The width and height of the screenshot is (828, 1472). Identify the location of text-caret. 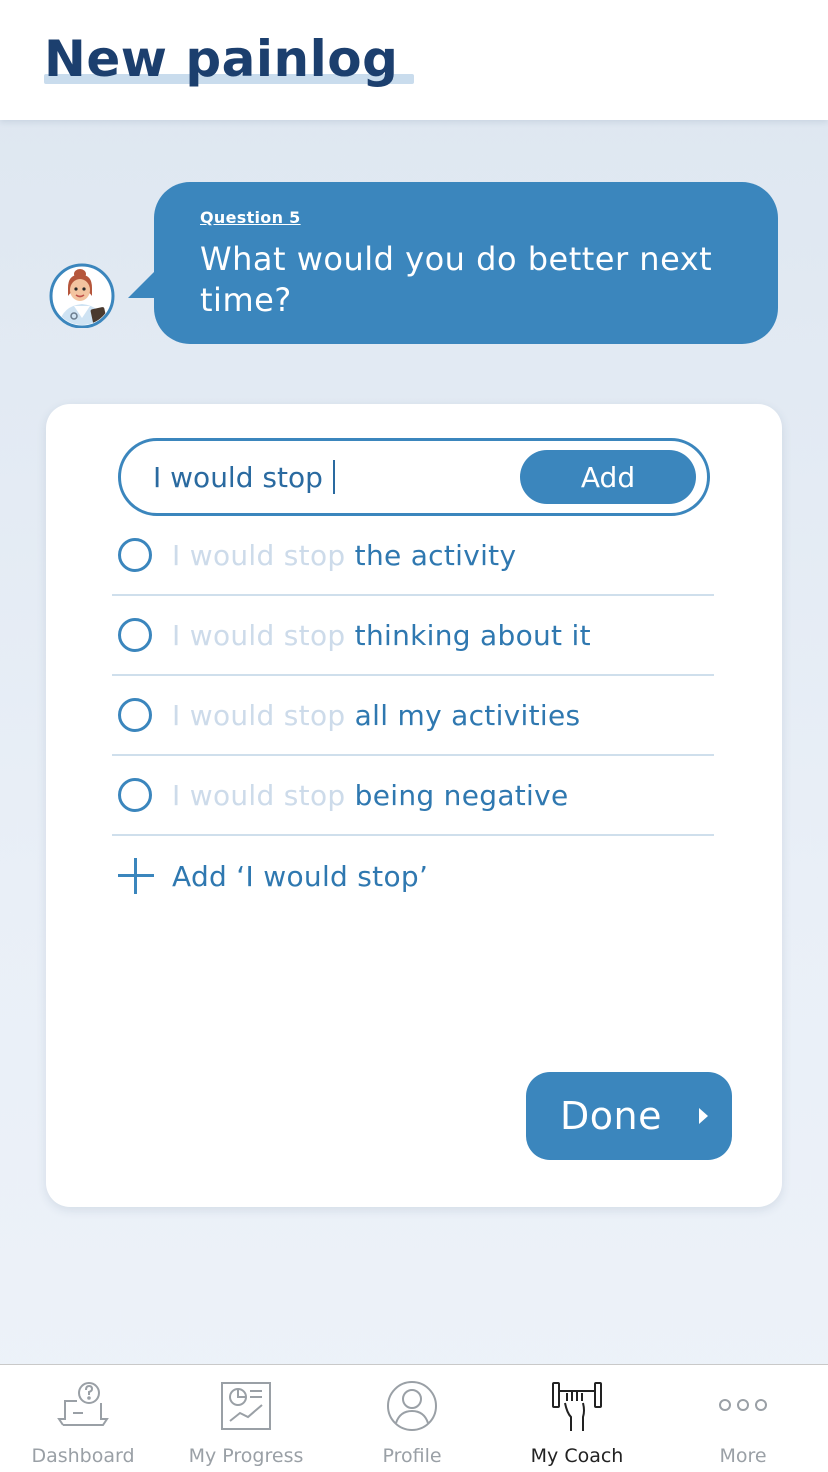
(333, 477).